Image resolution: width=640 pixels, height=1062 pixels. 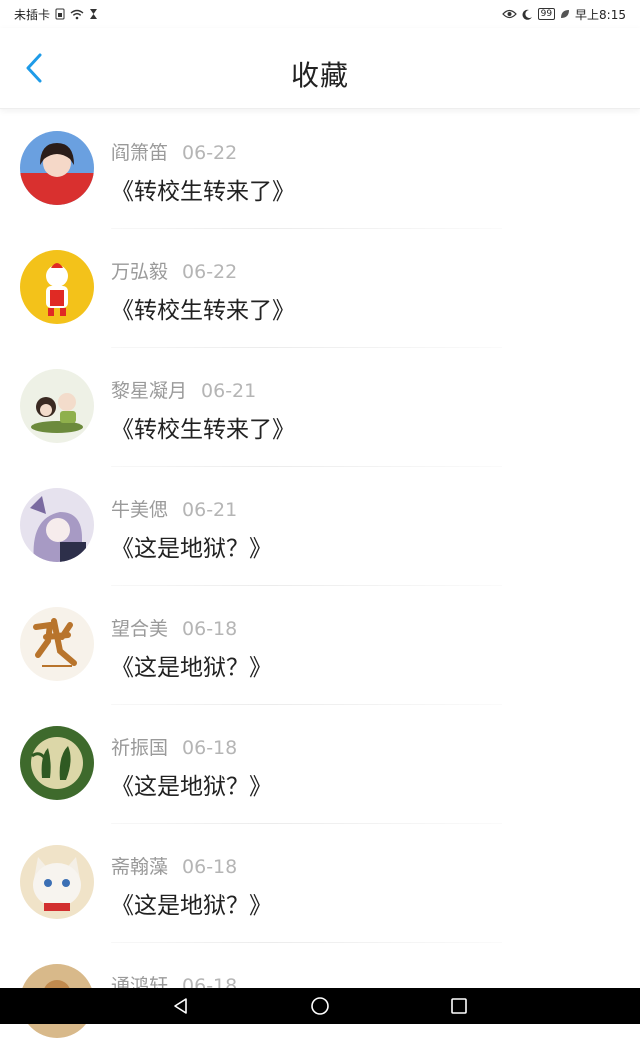 I want to click on item-meta: 万弘毅 06-22, so click(x=174, y=270).